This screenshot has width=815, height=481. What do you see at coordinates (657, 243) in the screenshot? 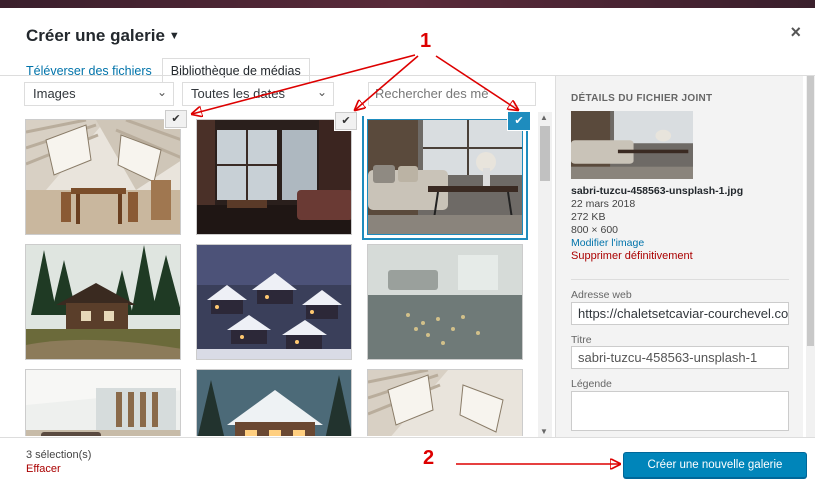
I see `edit-image-link: Modifier l'image` at bounding box center [657, 243].